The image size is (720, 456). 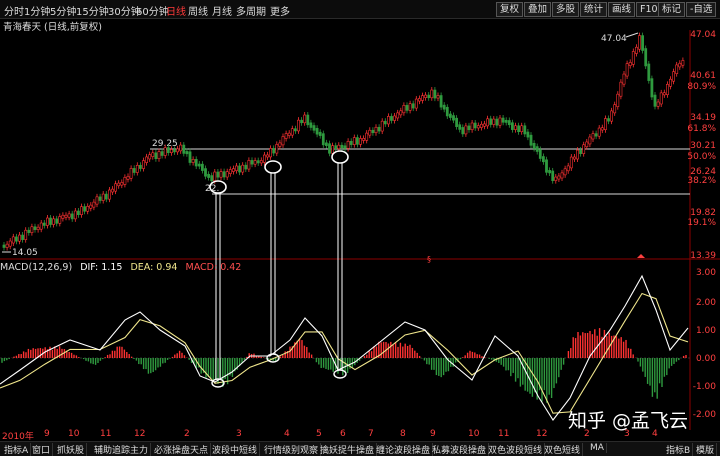 What do you see at coordinates (235, 449) in the screenshot?
I see `tab-boduan-zhong: 波段中短线` at bounding box center [235, 449].